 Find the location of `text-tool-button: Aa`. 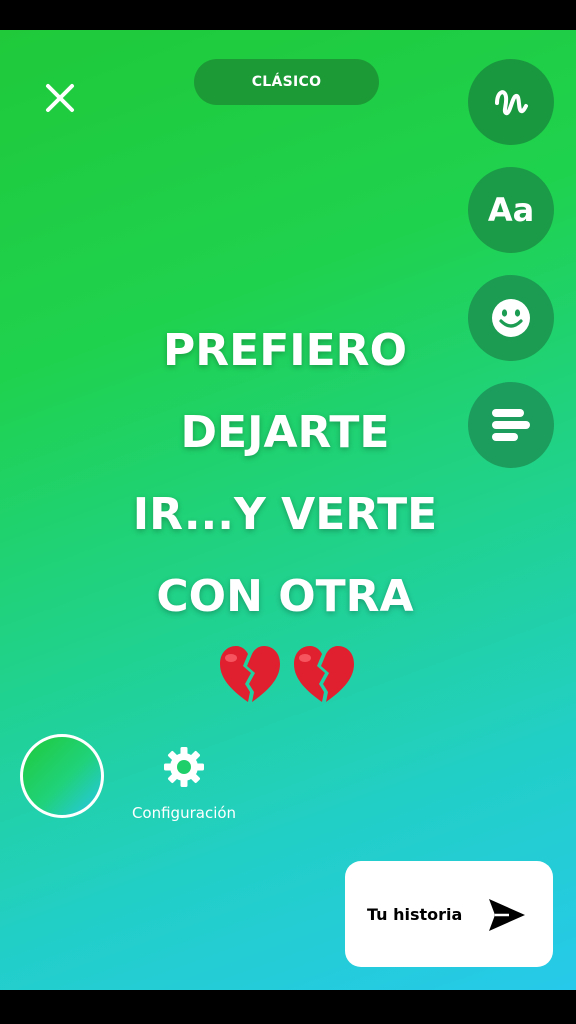

text-tool-button: Aa is located at coordinates (511, 210).